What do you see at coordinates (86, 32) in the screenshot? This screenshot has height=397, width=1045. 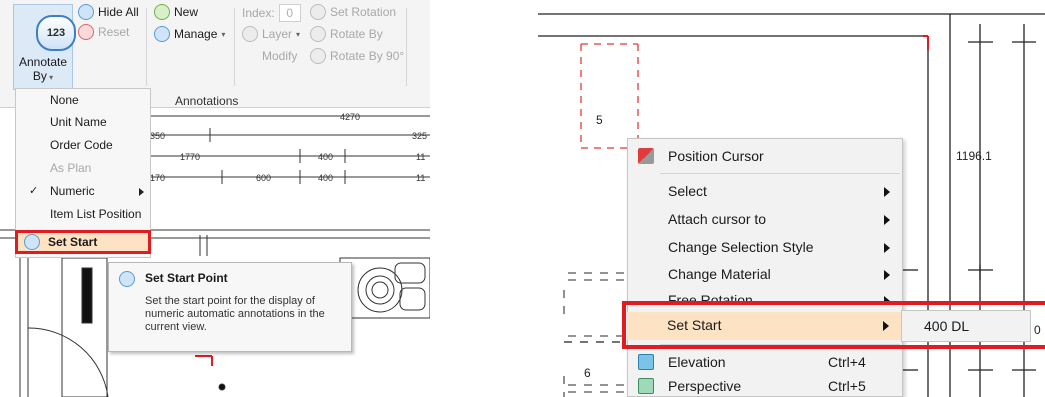 I see `reset-icon` at bounding box center [86, 32].